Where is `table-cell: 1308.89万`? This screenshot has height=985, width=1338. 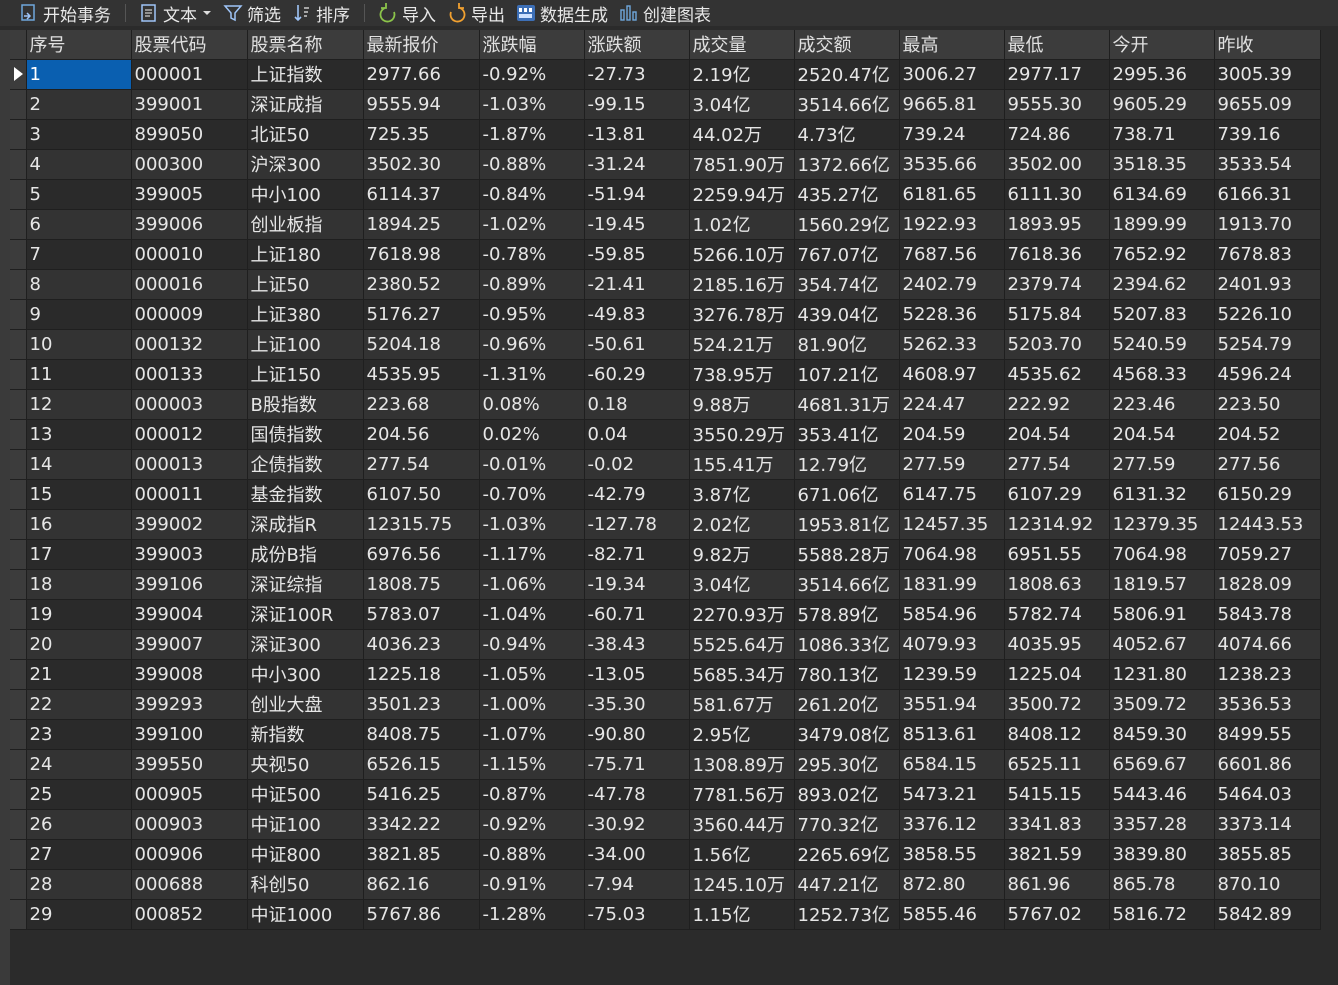 table-cell: 1308.89万 is located at coordinates (742, 764).